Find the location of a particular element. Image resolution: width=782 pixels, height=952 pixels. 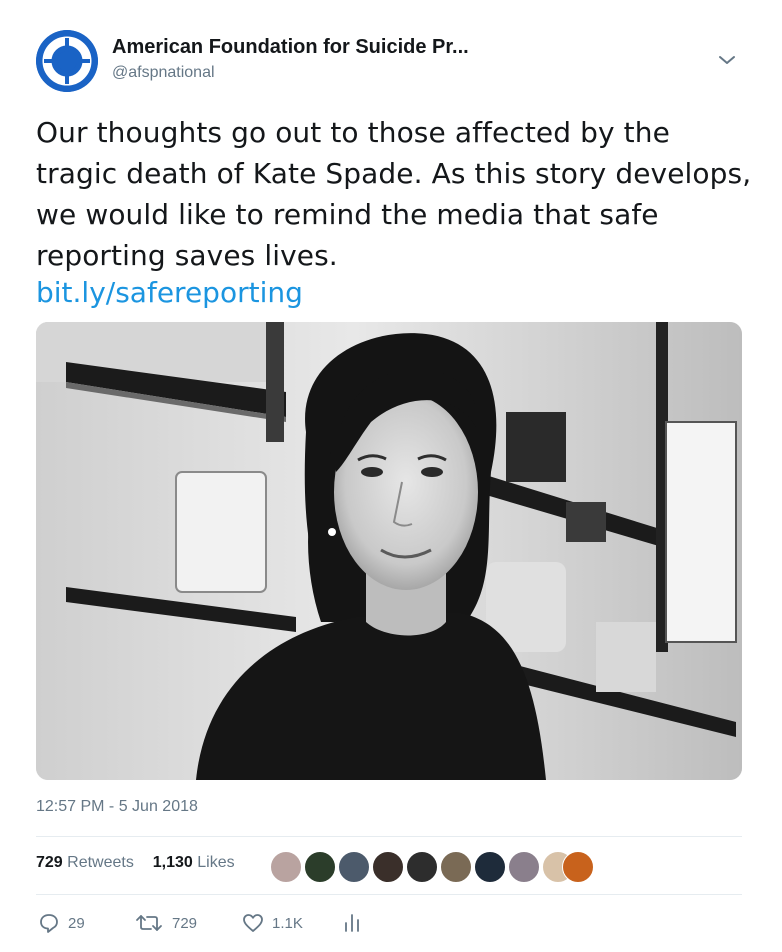

reply-count: 29 is located at coordinates (76, 923).